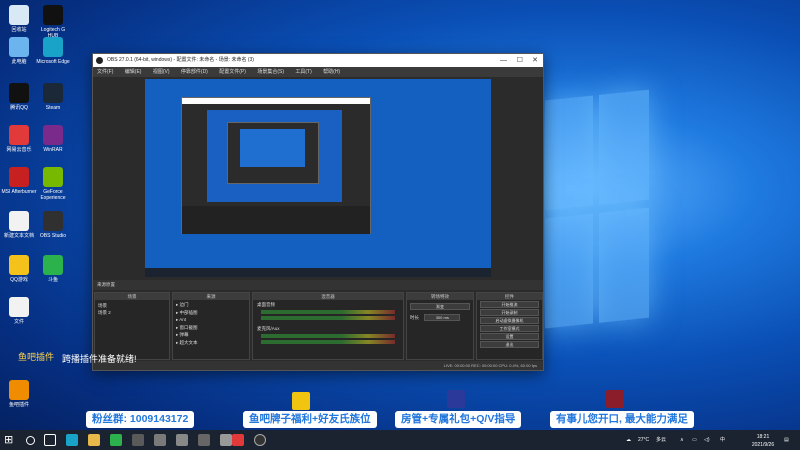 The image size is (800, 450). I want to click on virtual-camera-button: 启动虚拟摄像机, so click(509, 320).